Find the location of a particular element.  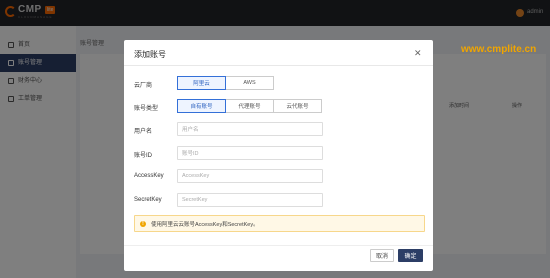

secret-key-input: SecretKey is located at coordinates (250, 200).